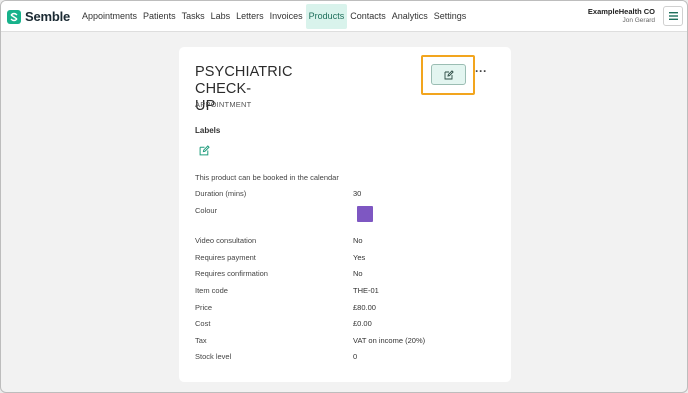 The height and width of the screenshot is (393, 688). Describe the element at coordinates (48, 16) in the screenshot. I see `brand-name: Semble` at that location.